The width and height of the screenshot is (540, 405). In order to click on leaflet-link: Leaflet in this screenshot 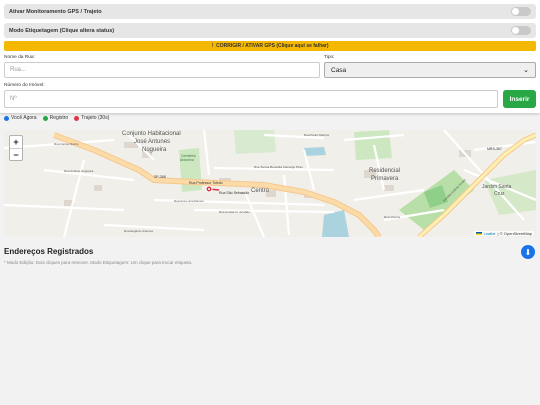, I will do `click(490, 233)`.